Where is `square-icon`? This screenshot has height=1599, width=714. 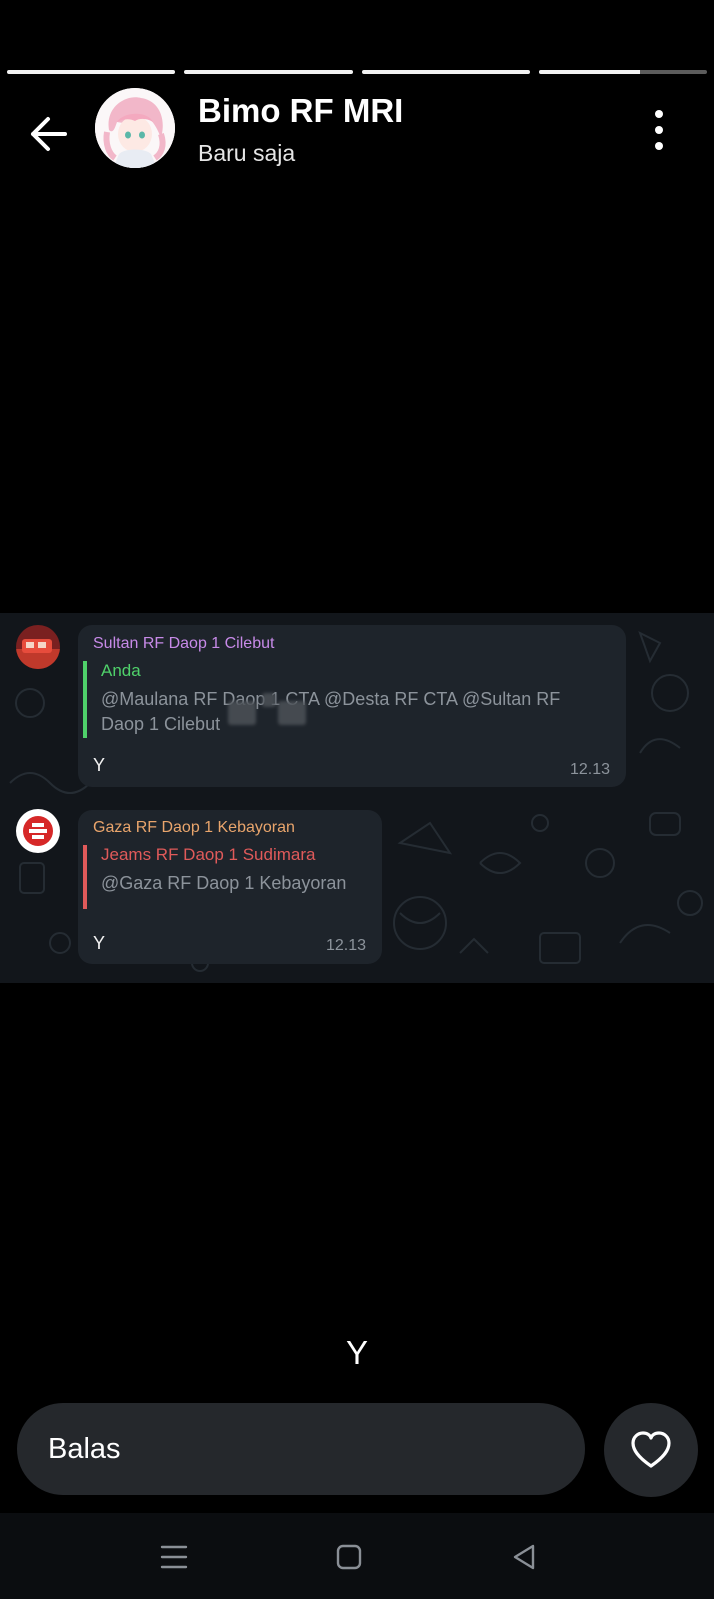
square-icon is located at coordinates (349, 1557).